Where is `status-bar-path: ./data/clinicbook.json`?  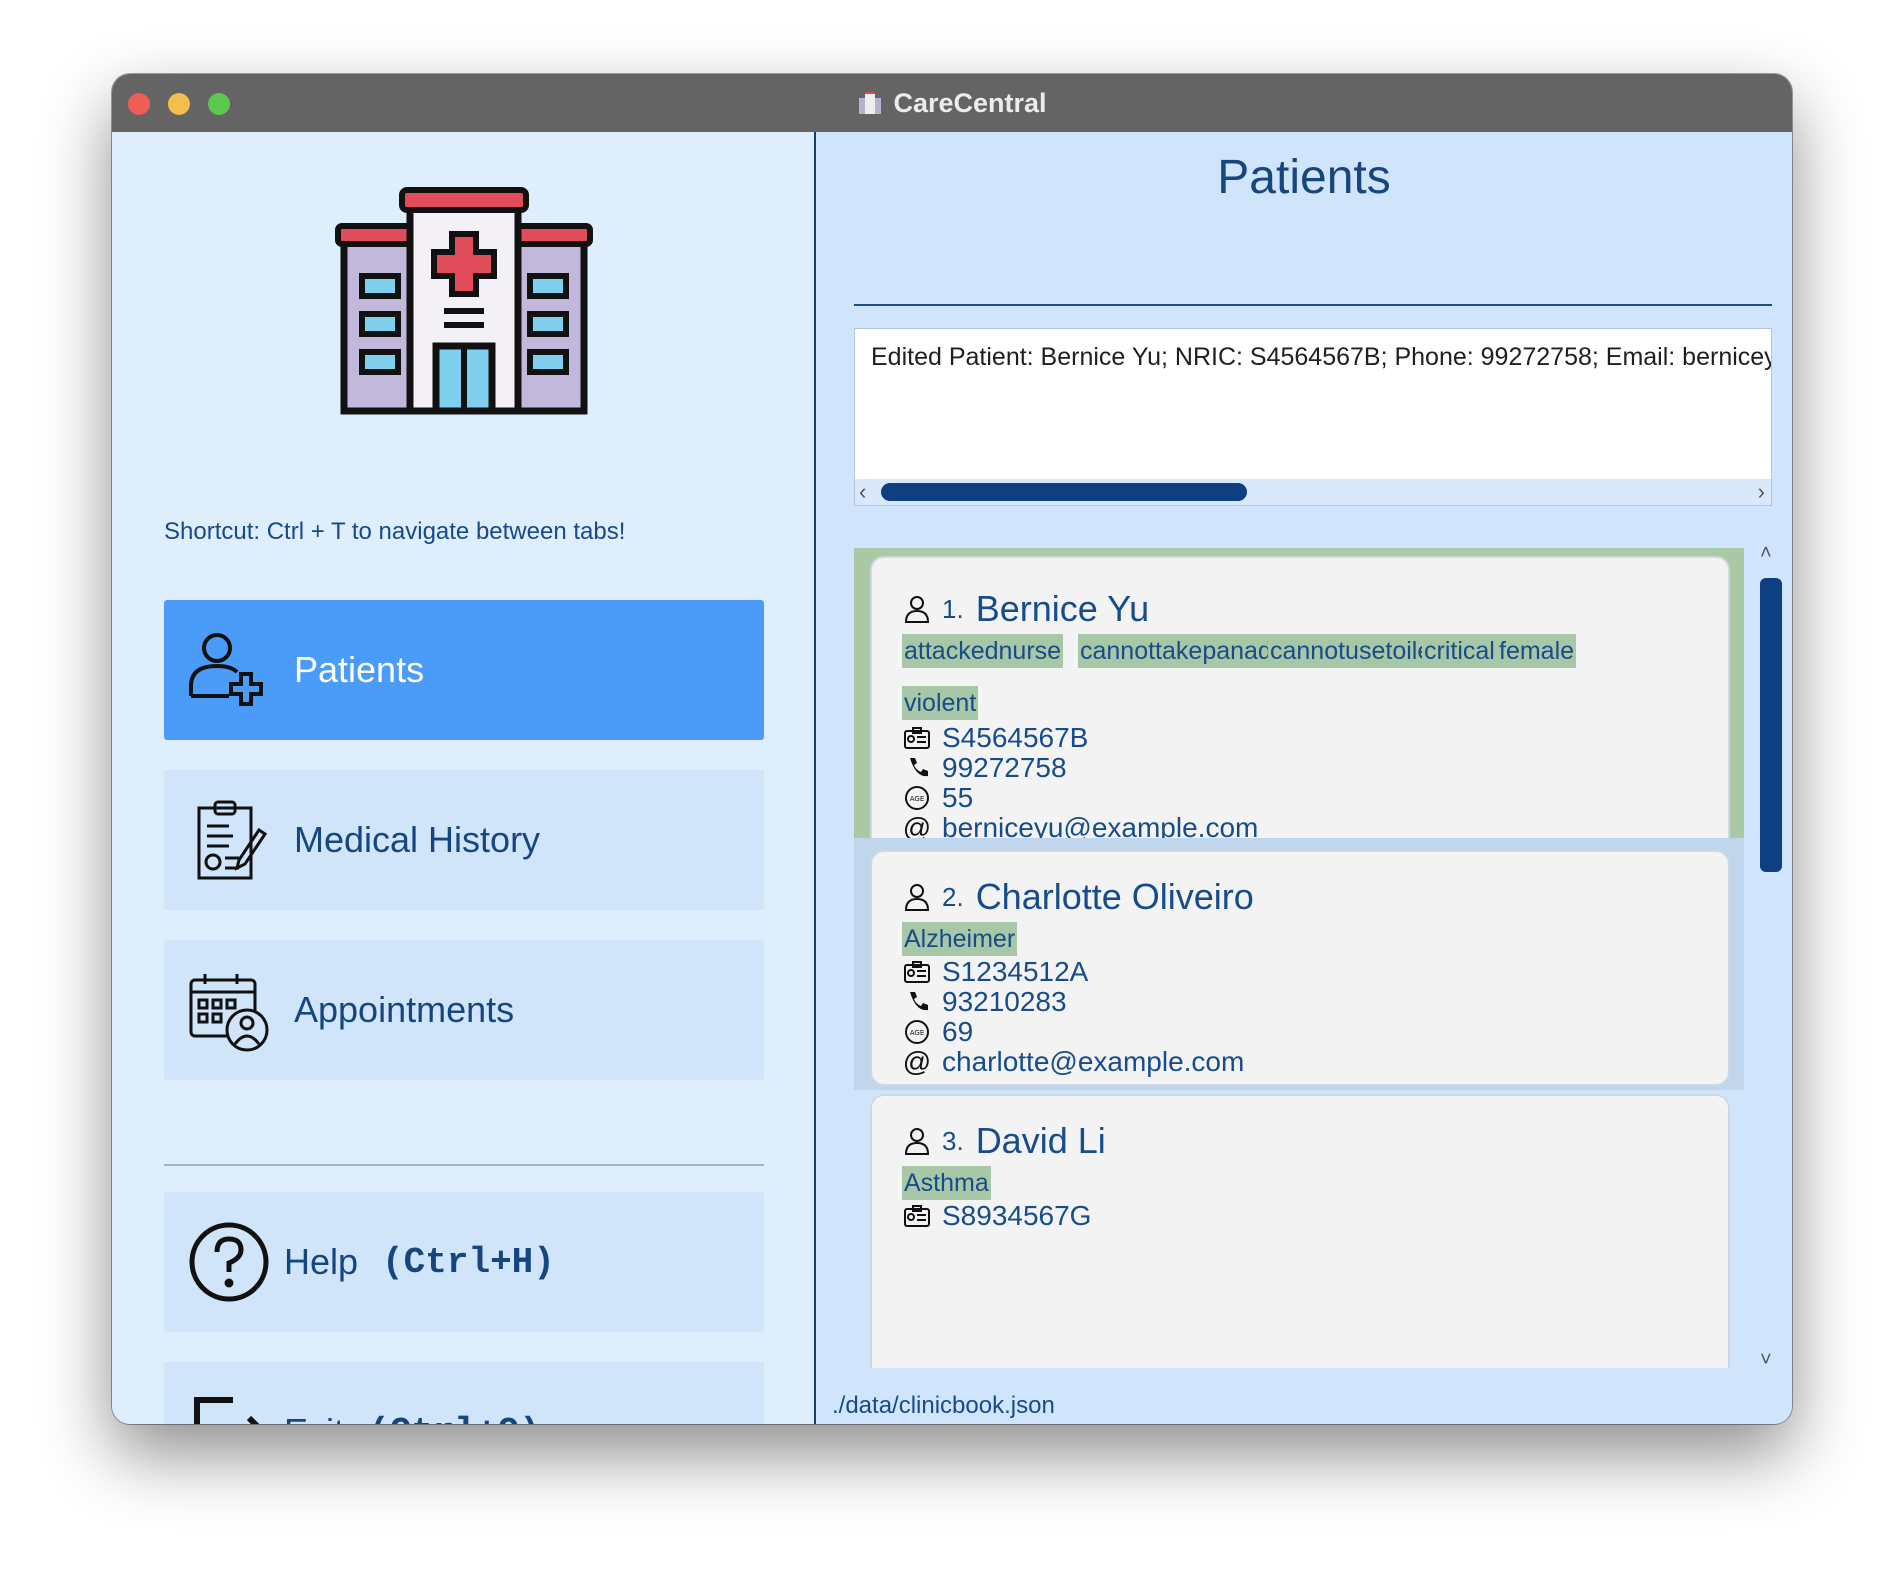 status-bar-path: ./data/clinicbook.json is located at coordinates (943, 1405).